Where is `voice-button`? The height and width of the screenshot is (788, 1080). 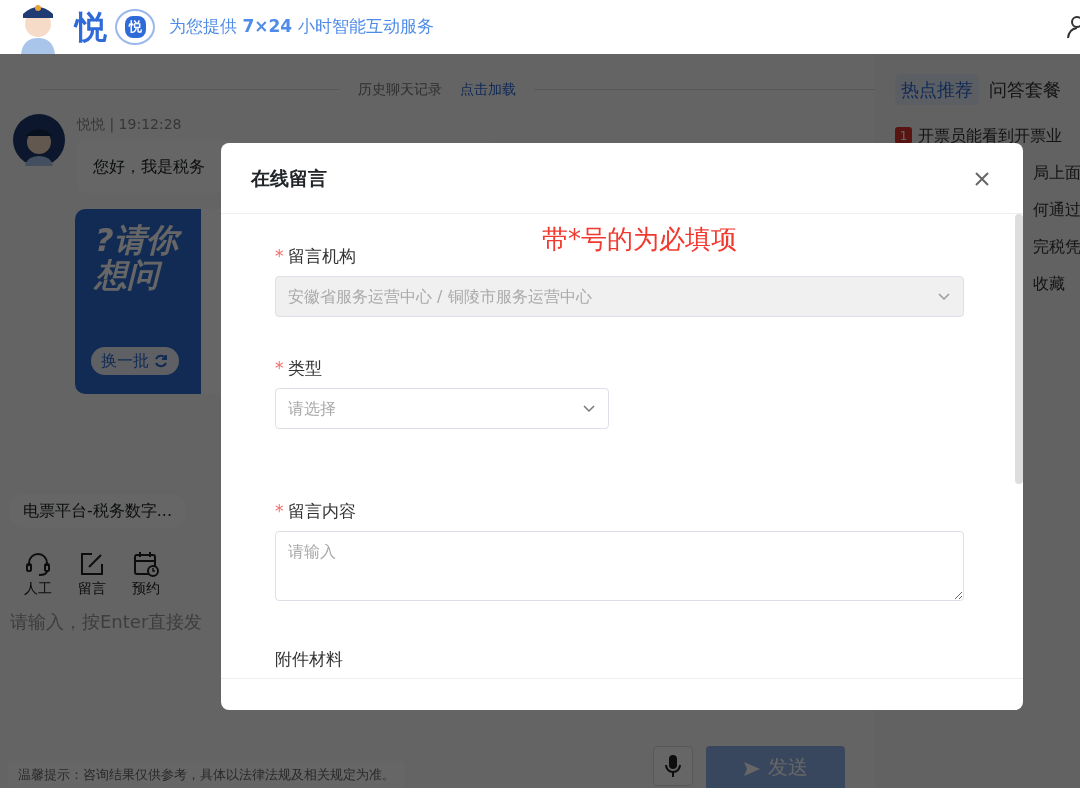 voice-button is located at coordinates (673, 766).